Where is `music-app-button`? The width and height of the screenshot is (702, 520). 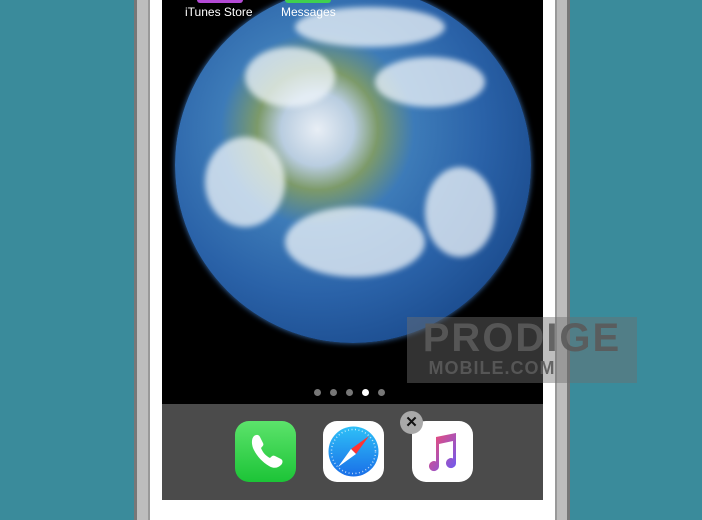 music-app-button is located at coordinates (442, 451).